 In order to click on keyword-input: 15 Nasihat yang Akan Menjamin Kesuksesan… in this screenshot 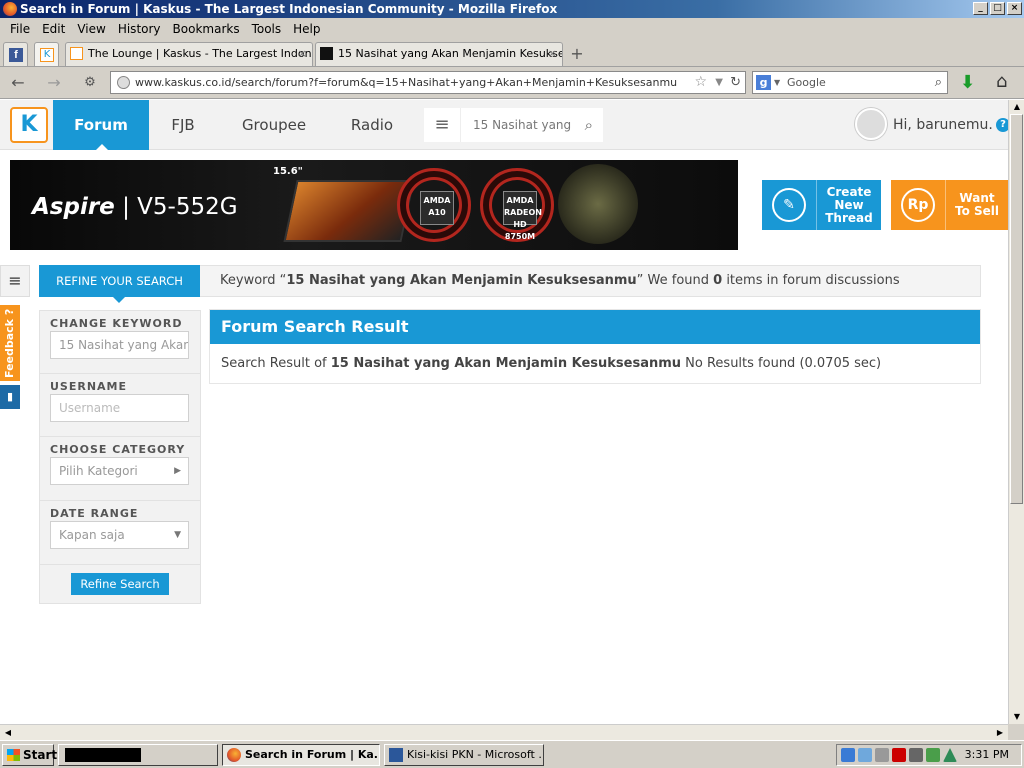, I will do `click(119, 345)`.